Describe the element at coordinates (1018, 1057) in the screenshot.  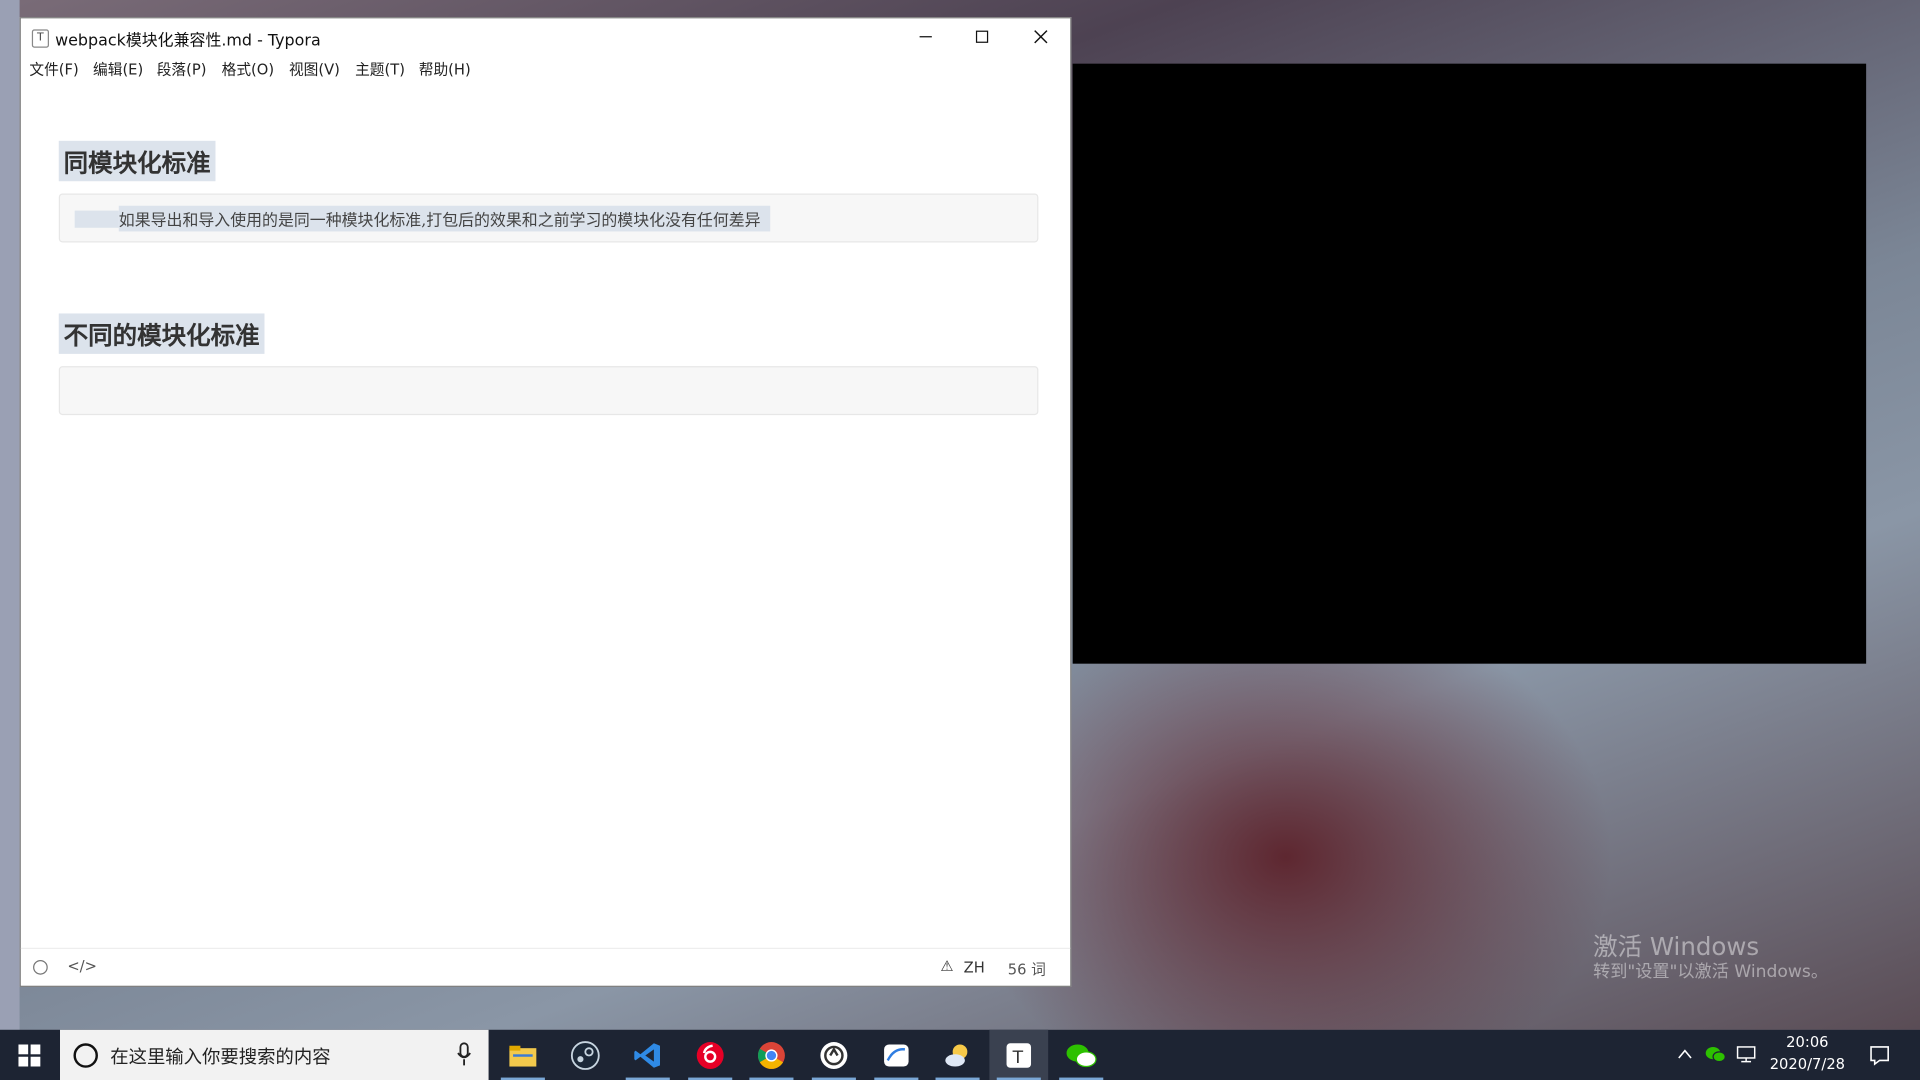
I see `svg-text: T` at that location.